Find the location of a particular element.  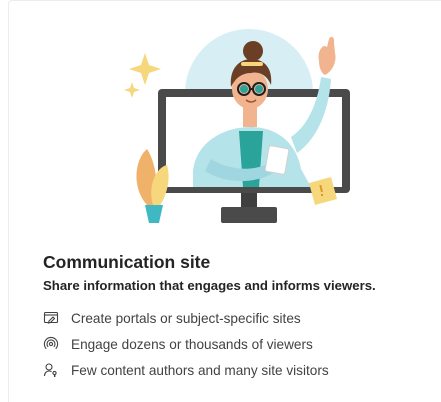

page-edit-icon is located at coordinates (51, 318).